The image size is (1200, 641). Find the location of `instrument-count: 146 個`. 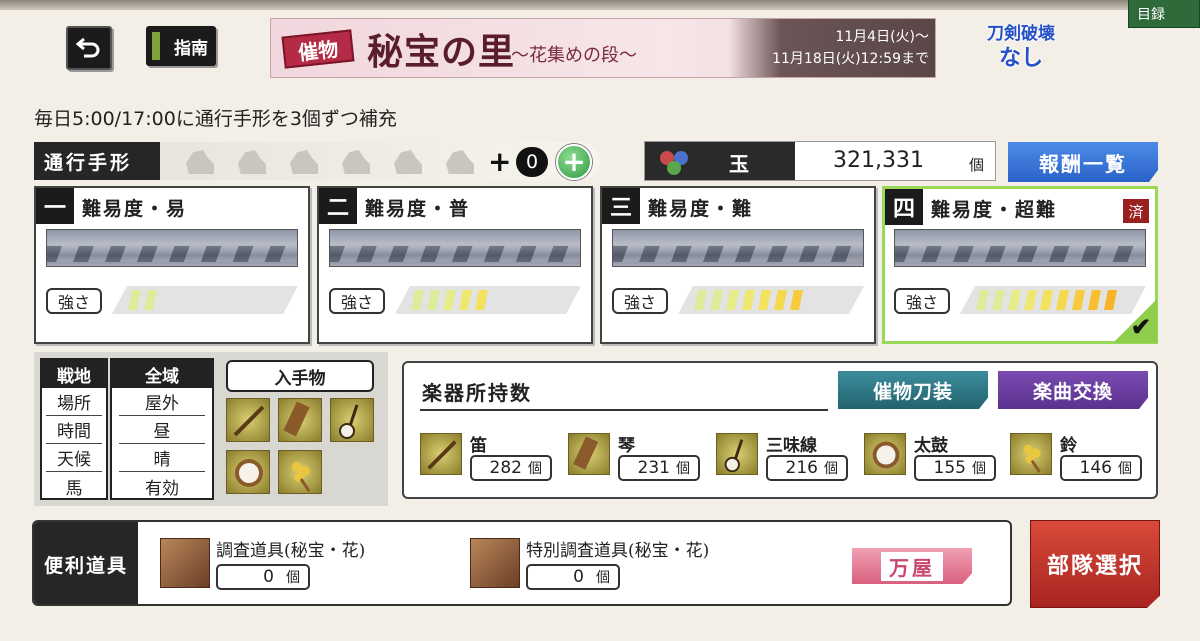

instrument-count: 146 個 is located at coordinates (1101, 468).